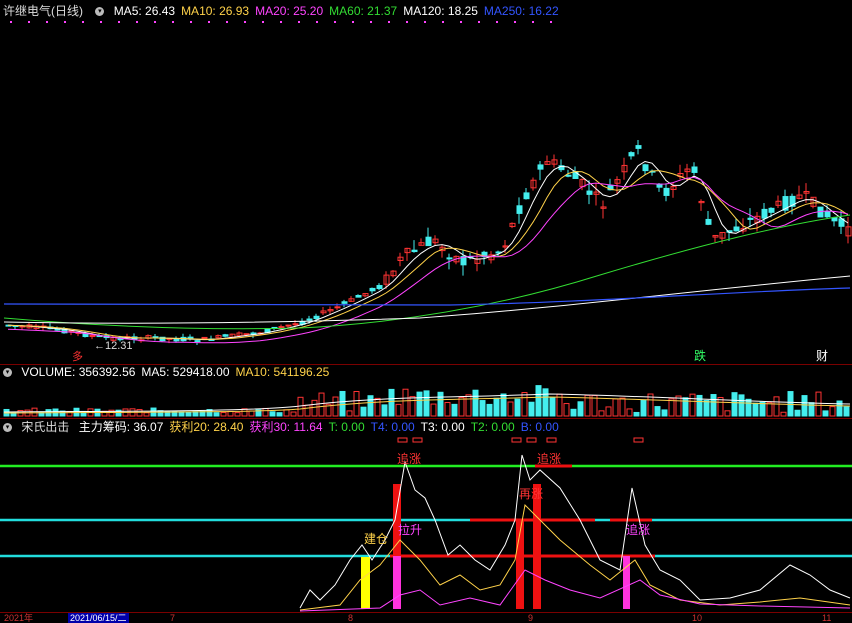 Image resolution: width=852 pixels, height=623 pixels. I want to click on signal-bar-build, so click(365, 583).